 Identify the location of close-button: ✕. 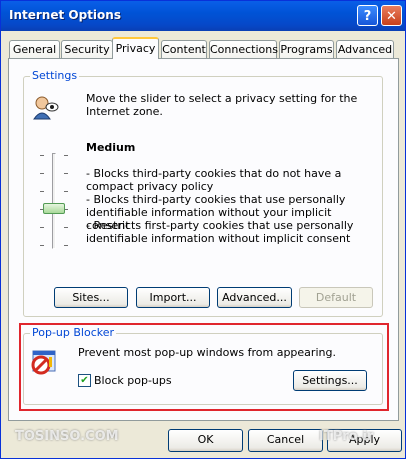
(391, 15).